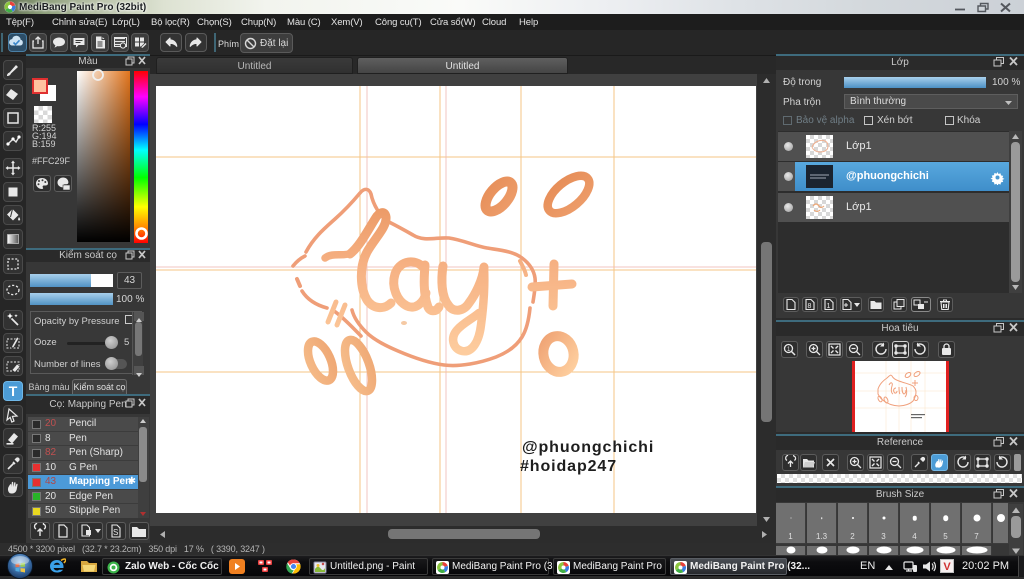  What do you see at coordinates (588, 447) in the screenshot?
I see `svg-text: @phuongchichi` at bounding box center [588, 447].